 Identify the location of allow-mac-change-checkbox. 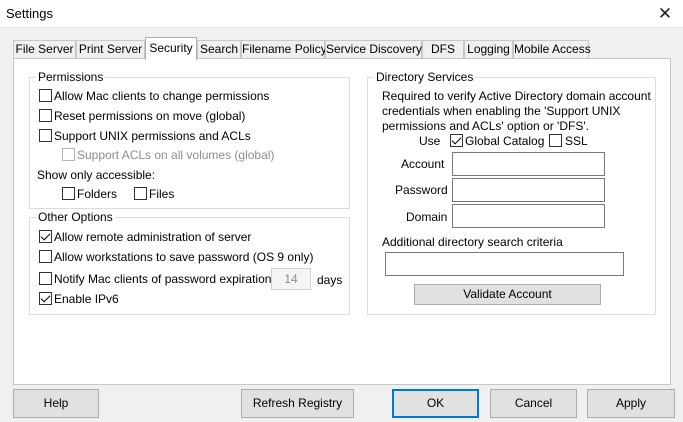
(45, 95).